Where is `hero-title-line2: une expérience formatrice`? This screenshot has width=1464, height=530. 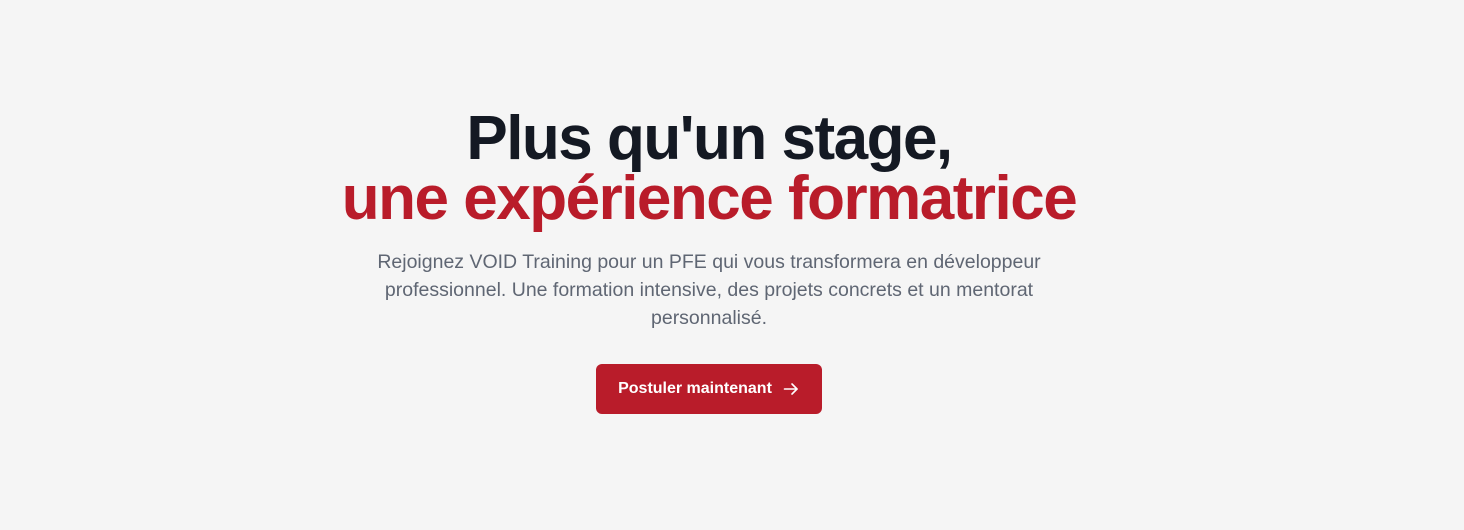
hero-title-line2: une expérience formatrice is located at coordinates (709, 198).